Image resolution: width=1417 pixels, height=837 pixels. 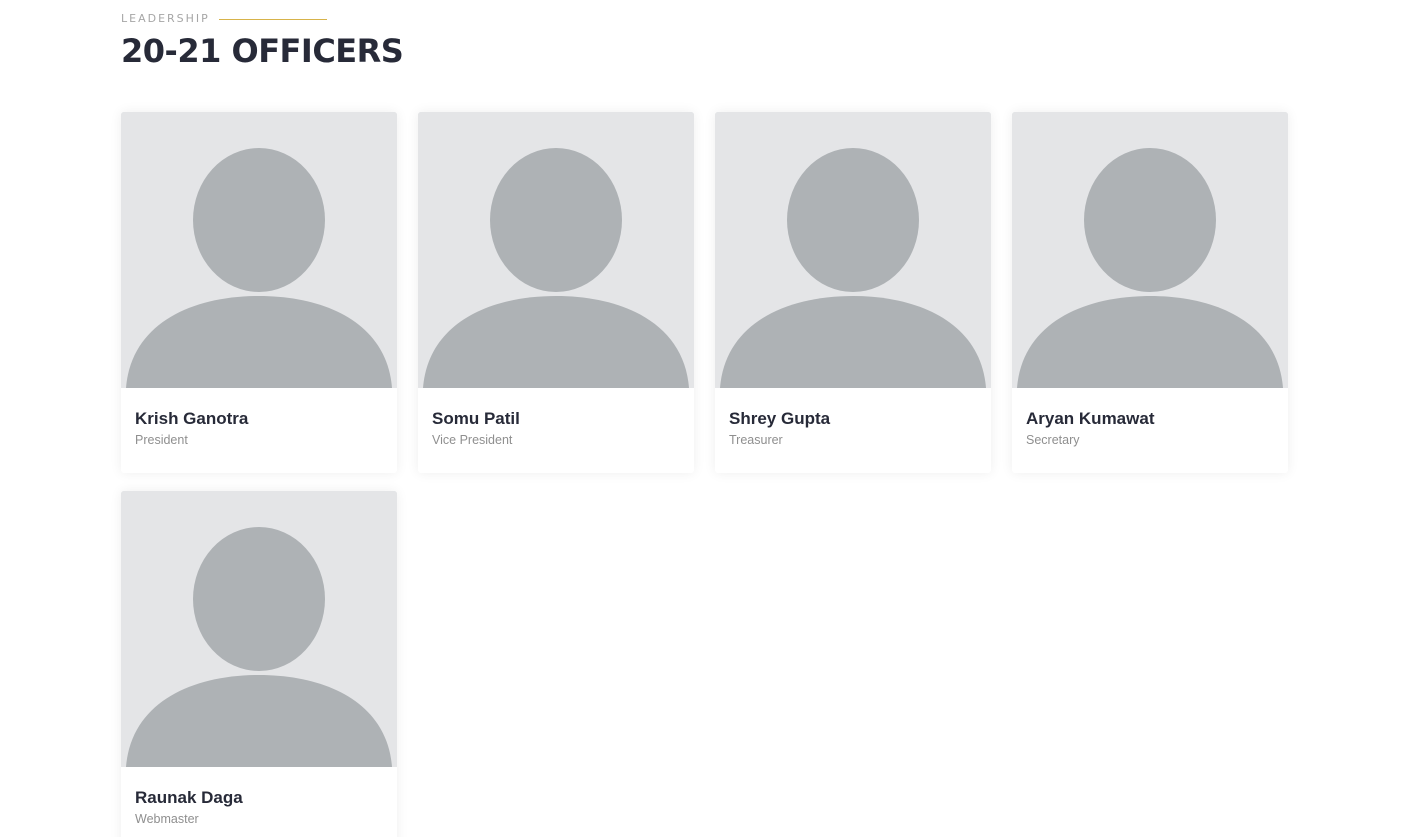 What do you see at coordinates (780, 418) in the screenshot?
I see `officer-name: Shrey Gupta` at bounding box center [780, 418].